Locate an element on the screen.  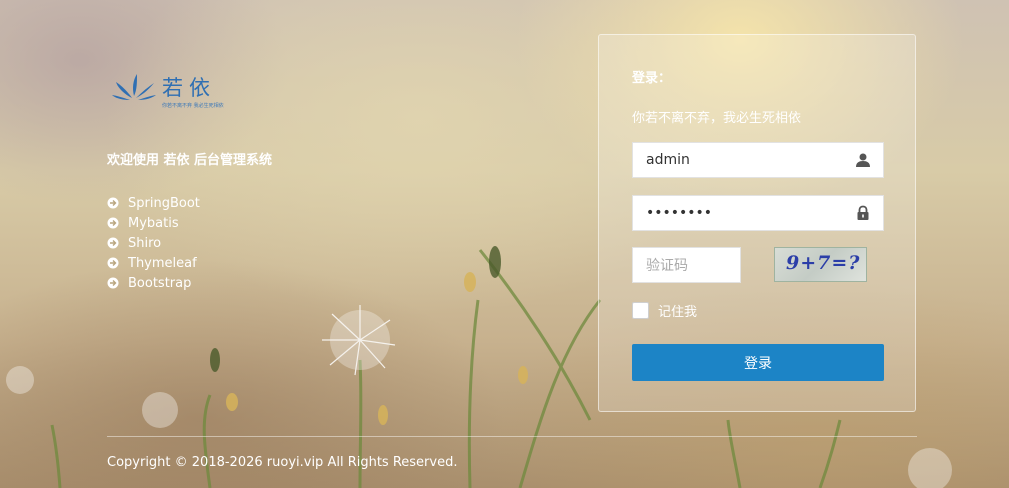
welcome-heading: 欢迎使用 若依 后台管理系统 is located at coordinates (190, 160).